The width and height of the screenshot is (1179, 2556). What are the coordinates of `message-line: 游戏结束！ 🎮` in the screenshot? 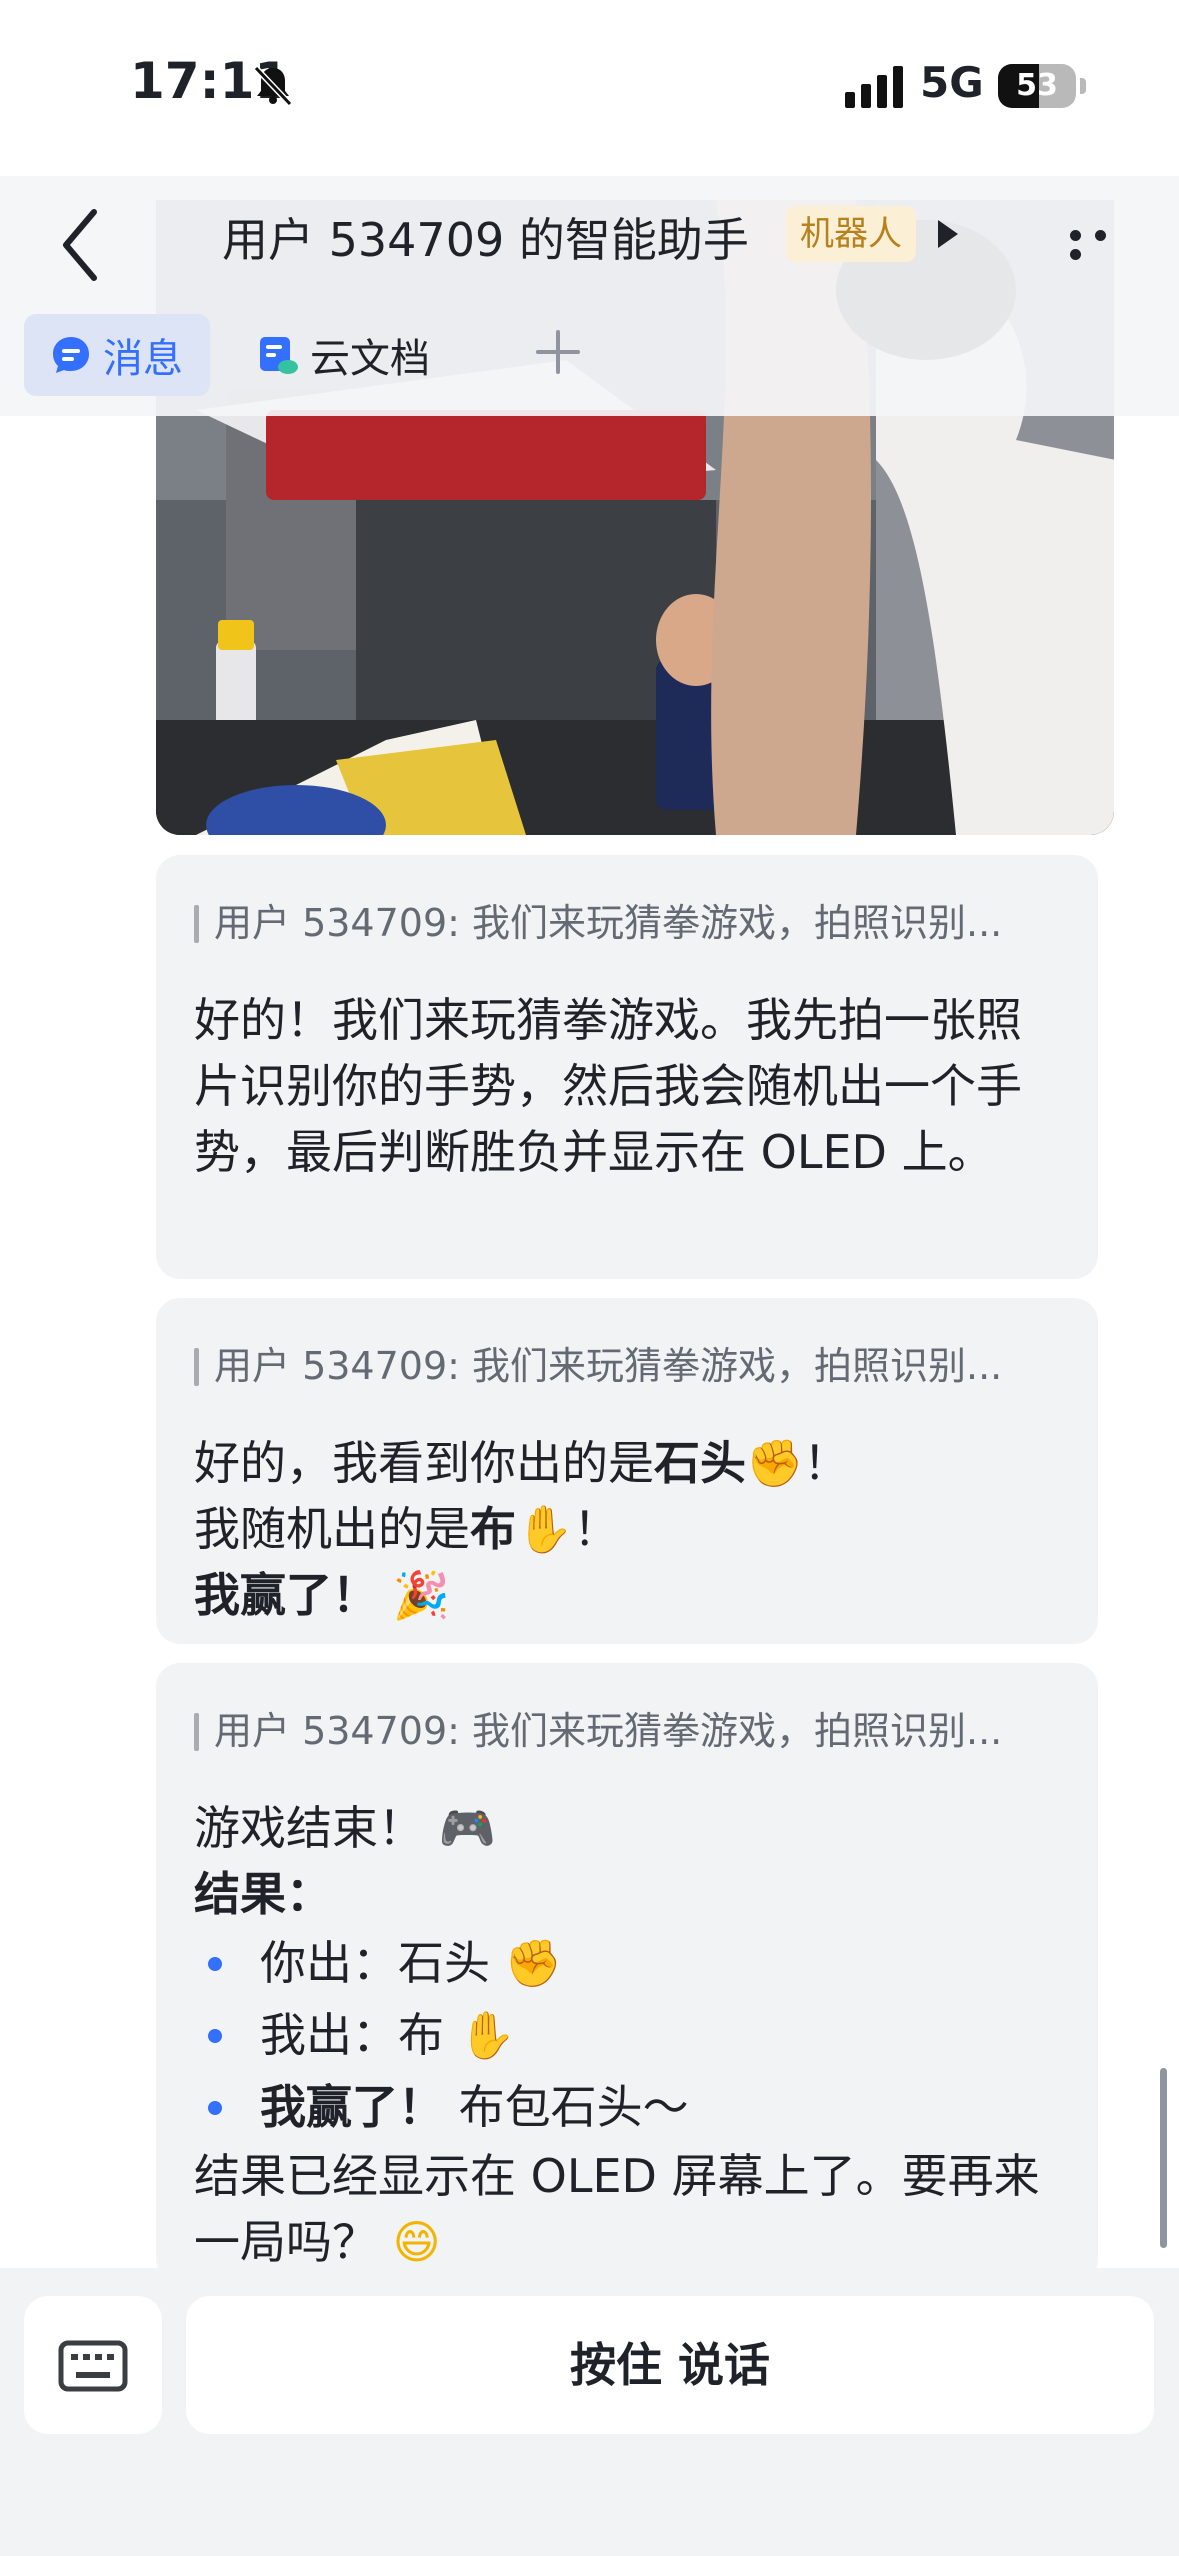 It's located at (626, 1828).